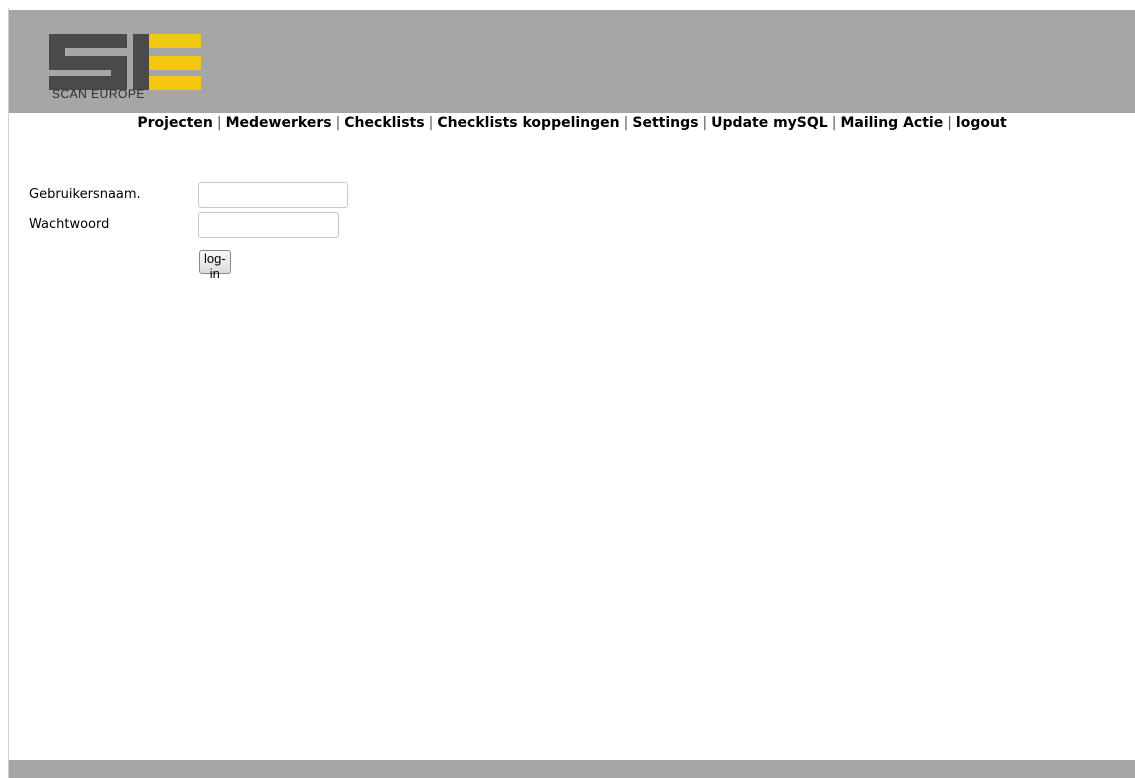 The image size is (1135, 778). Describe the element at coordinates (665, 123) in the screenshot. I see `nav-settings: Settings` at that location.